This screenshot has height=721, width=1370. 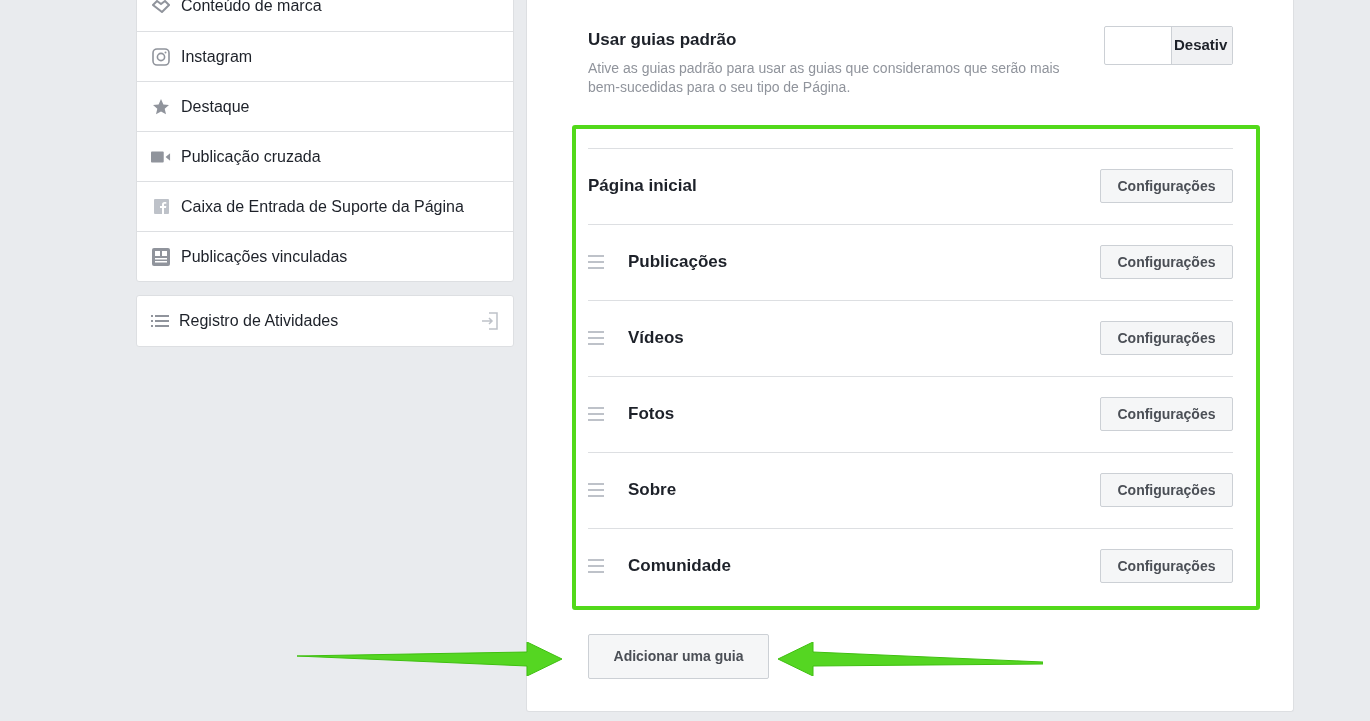 What do you see at coordinates (325, 15) in the screenshot?
I see `sidebar-item: Conteúdo de marca` at bounding box center [325, 15].